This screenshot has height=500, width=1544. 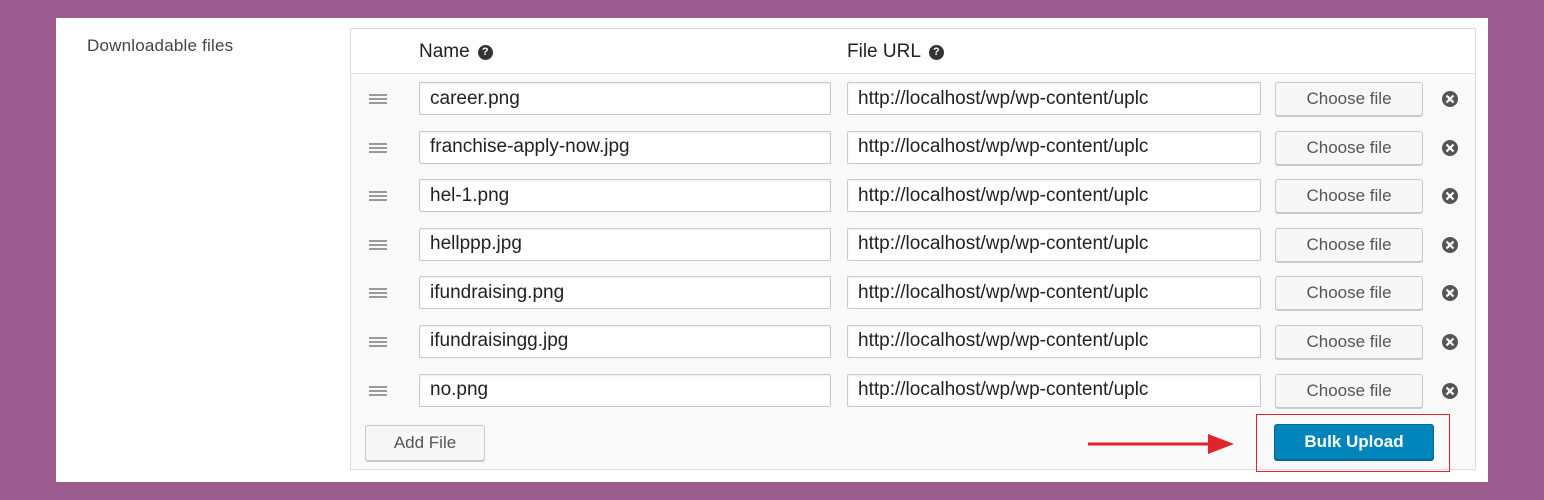 I want to click on column-file-url-label: File URL, so click(x=884, y=51).